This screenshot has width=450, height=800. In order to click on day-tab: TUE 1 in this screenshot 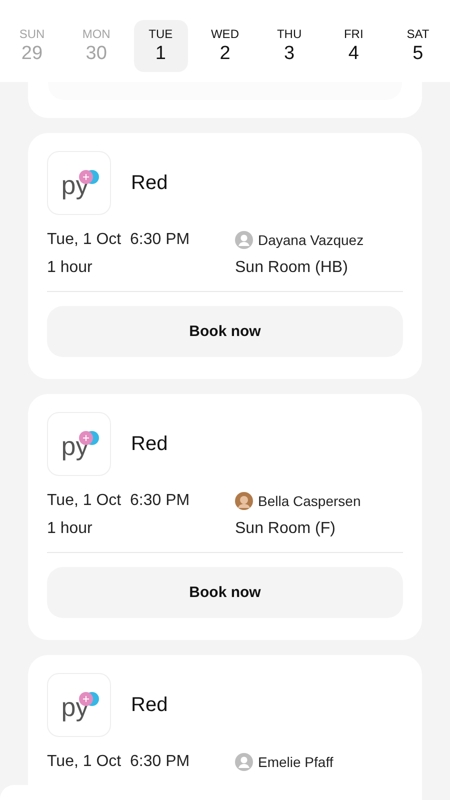, I will do `click(161, 46)`.